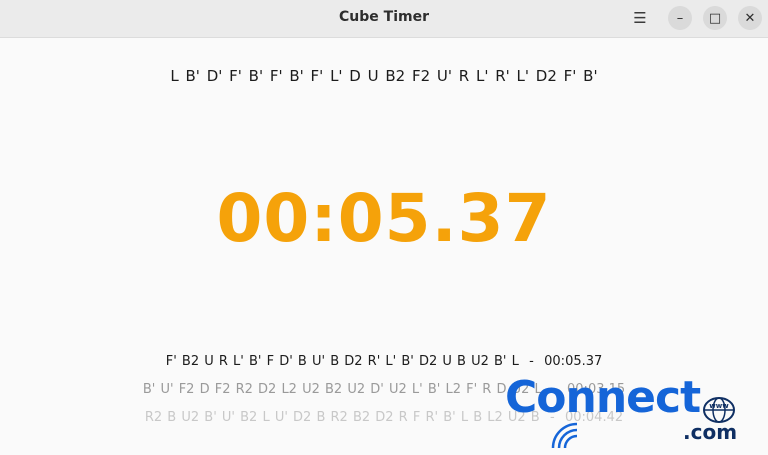 The width and height of the screenshot is (768, 455). I want to click on watermark-logo: Connect www .com, so click(625, 412).